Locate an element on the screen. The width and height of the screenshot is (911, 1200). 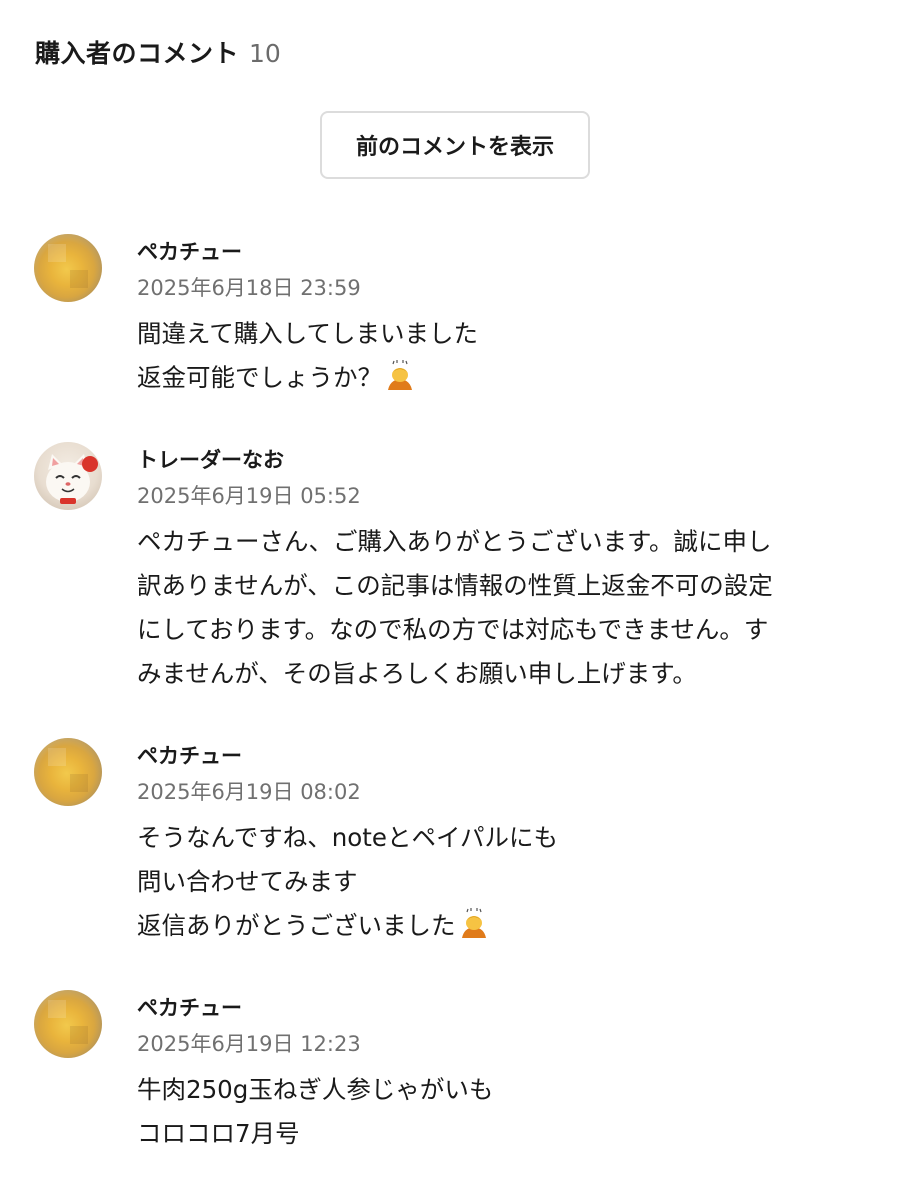
comment-line: みませんが、その旨よろしくお願い申し上げます。 is located at coordinates (417, 673).